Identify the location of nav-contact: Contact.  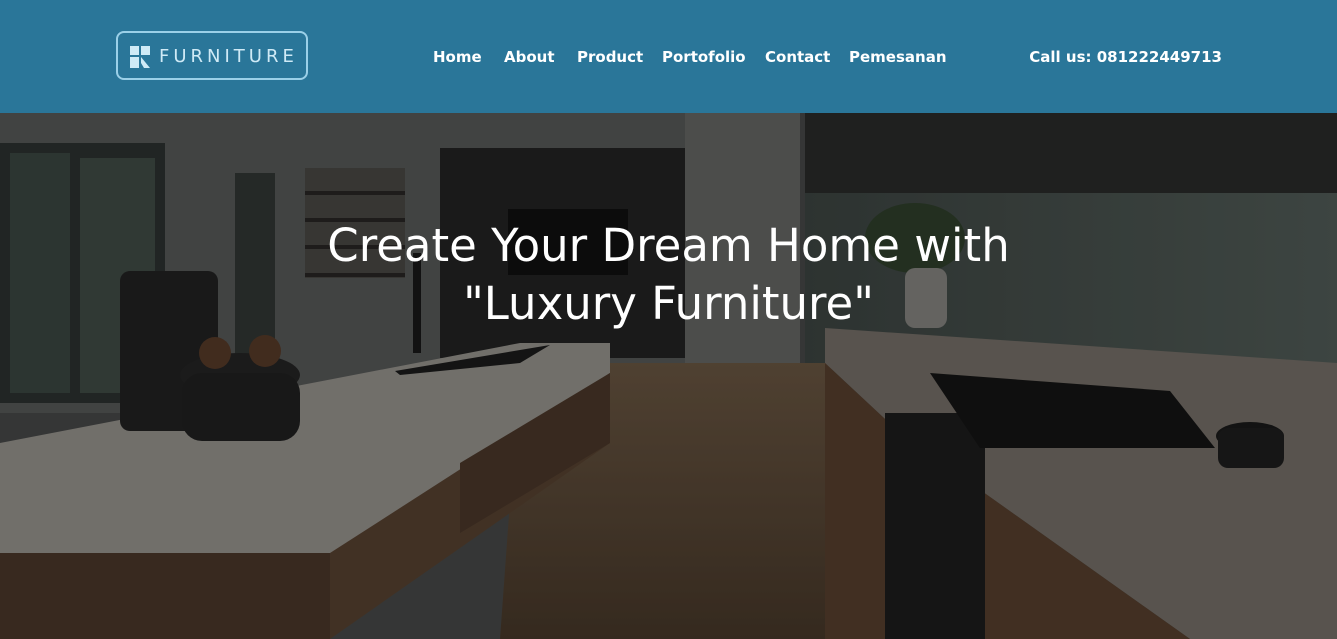
(797, 57).